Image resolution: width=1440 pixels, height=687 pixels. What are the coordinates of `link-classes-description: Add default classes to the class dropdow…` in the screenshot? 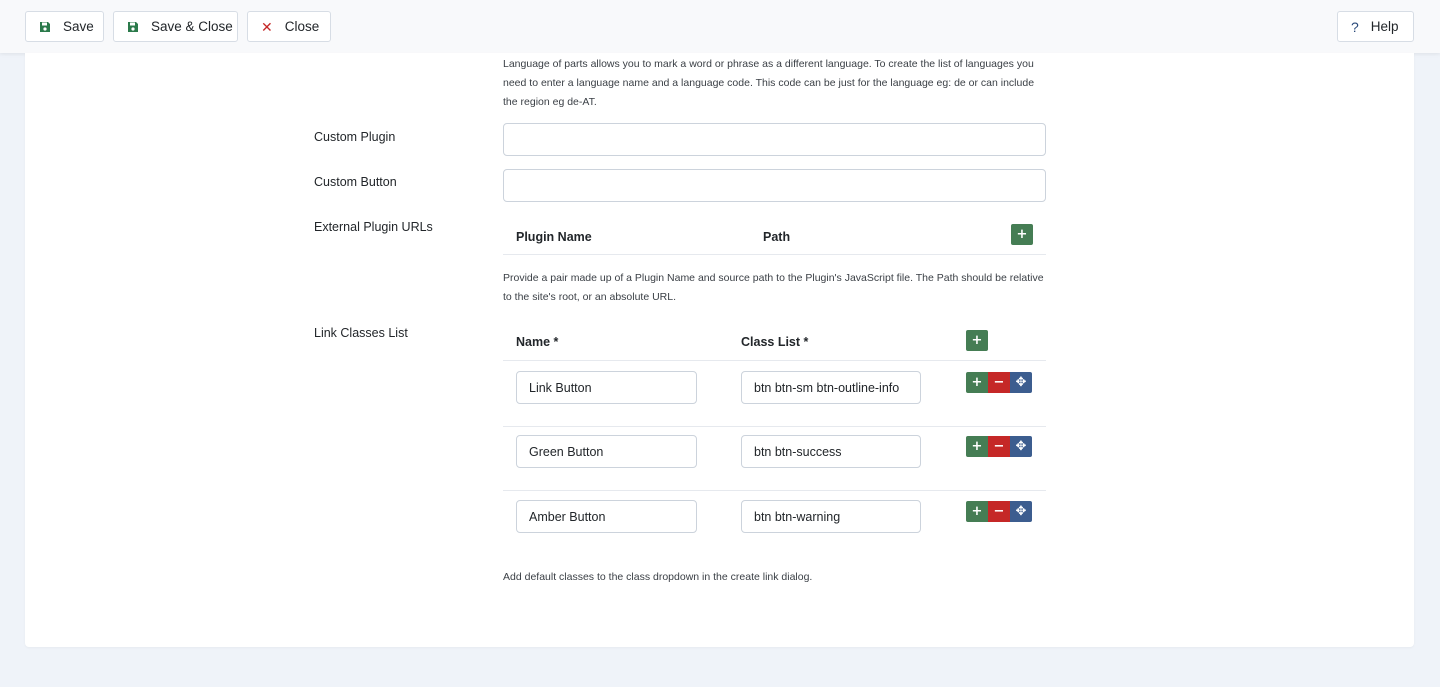 It's located at (658, 577).